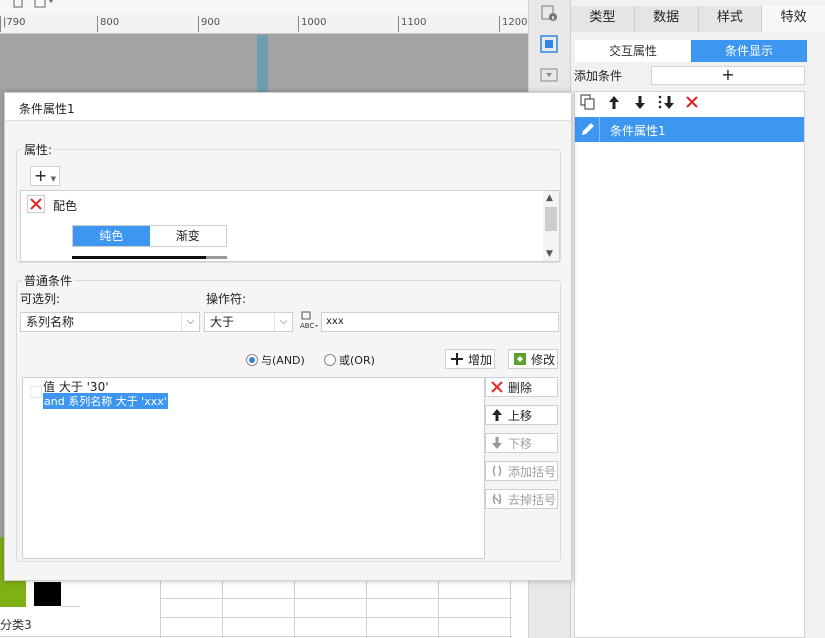 This screenshot has height=638, width=825. What do you see at coordinates (288, 107) in the screenshot?
I see `dialog-titlebar: 条件属性1` at bounding box center [288, 107].